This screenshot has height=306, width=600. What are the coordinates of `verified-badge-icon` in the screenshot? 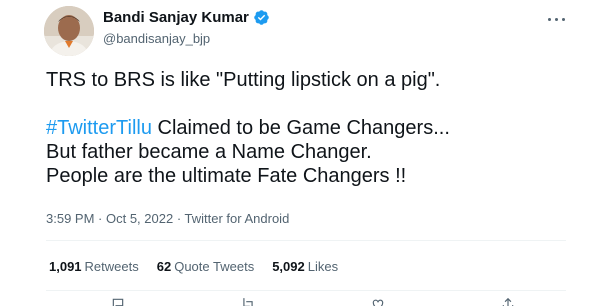 It's located at (261, 17).